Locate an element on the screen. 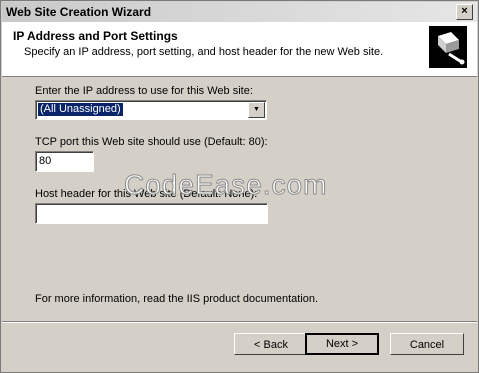 This screenshot has width=479, height=373. watermark: CodeEase.com is located at coordinates (225, 185).